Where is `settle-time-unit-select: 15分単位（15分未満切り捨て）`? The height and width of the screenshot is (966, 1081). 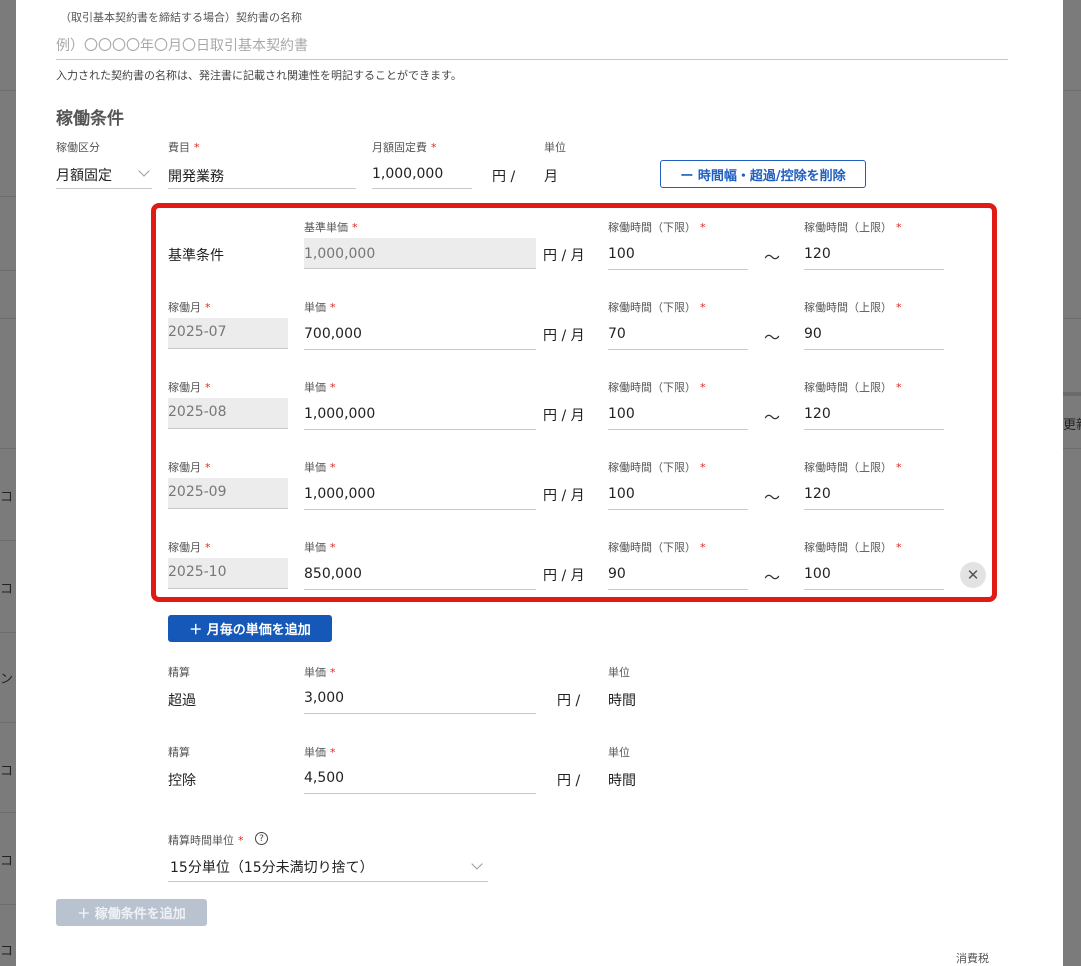 settle-time-unit-select: 15分単位（15分未満切り捨て） is located at coordinates (272, 867).